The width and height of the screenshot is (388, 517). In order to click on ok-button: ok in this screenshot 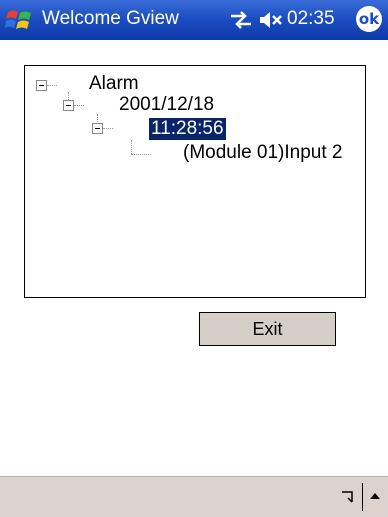, I will do `click(369, 19)`.